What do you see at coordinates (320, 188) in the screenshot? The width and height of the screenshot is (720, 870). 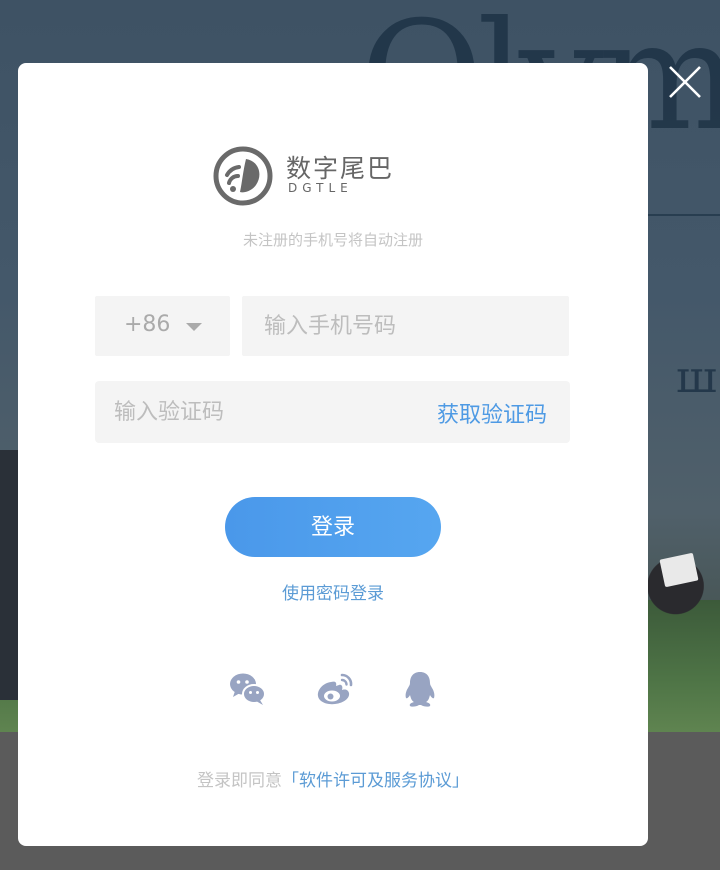 I see `brand-name-en: DGTLE` at bounding box center [320, 188].